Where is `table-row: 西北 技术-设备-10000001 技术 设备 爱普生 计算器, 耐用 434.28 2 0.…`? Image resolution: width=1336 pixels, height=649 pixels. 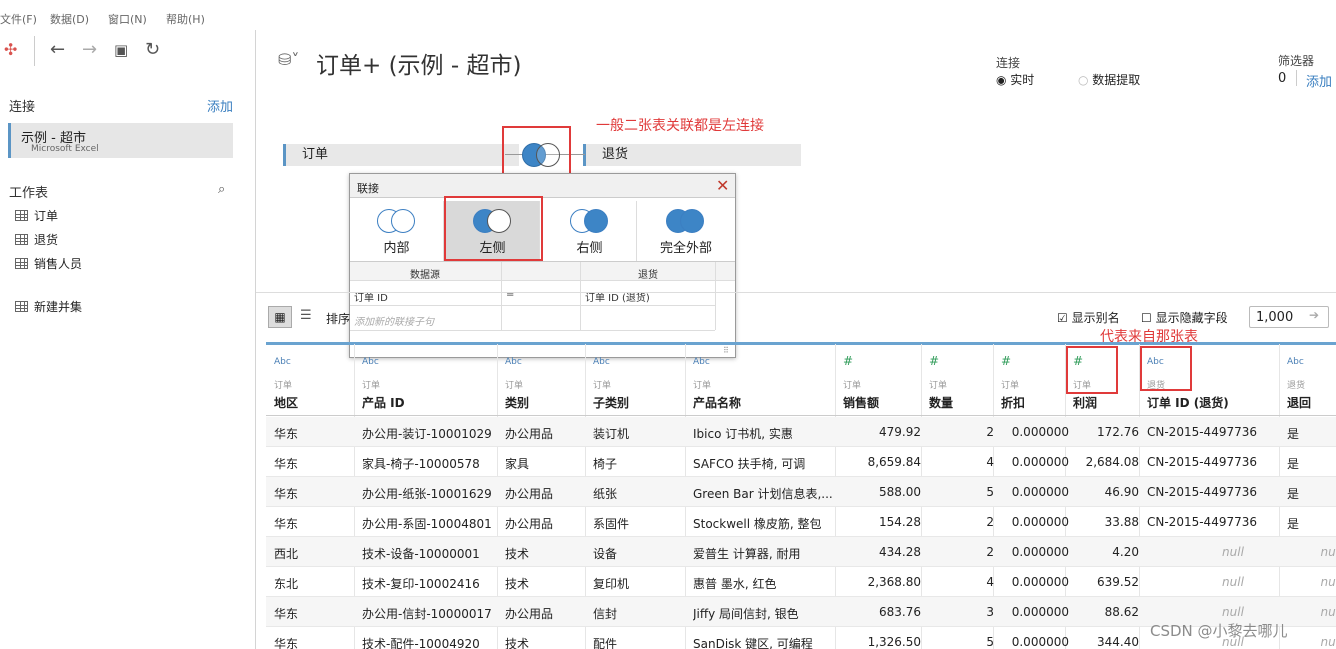 table-row: 西北 技术-设备-10000001 技术 设备 爱普生 计算器, 耐用 434.28 2 0.… is located at coordinates (801, 552).